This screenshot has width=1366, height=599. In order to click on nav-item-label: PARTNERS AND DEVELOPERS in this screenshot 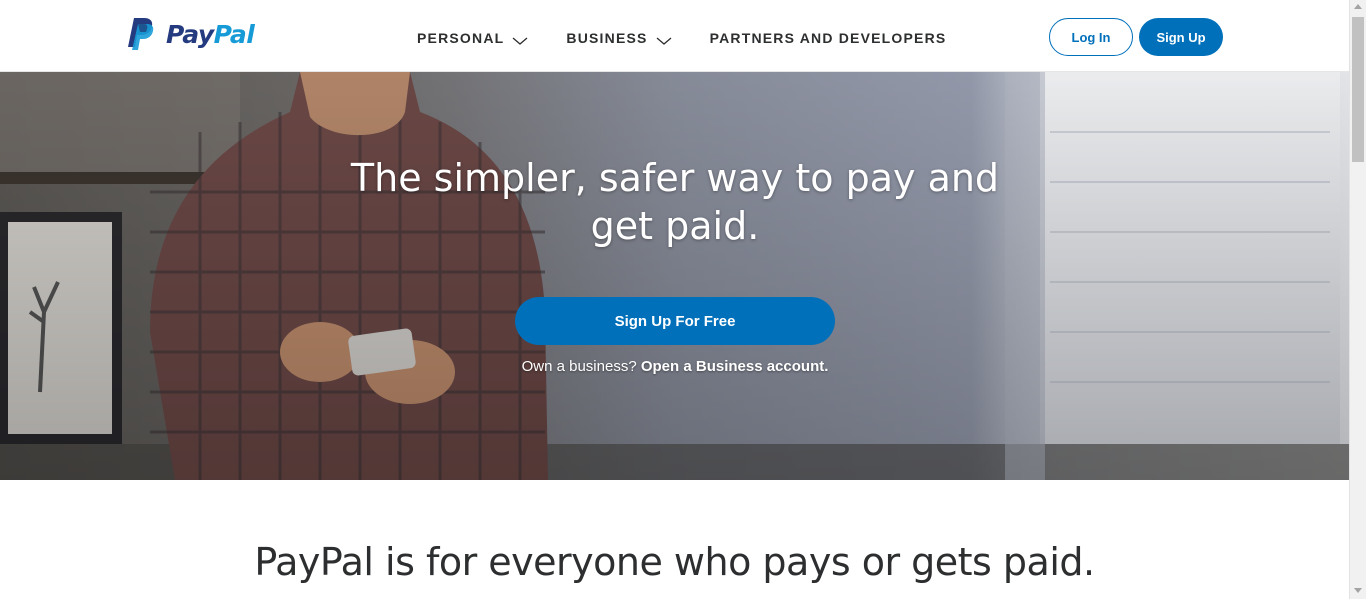, I will do `click(828, 38)`.